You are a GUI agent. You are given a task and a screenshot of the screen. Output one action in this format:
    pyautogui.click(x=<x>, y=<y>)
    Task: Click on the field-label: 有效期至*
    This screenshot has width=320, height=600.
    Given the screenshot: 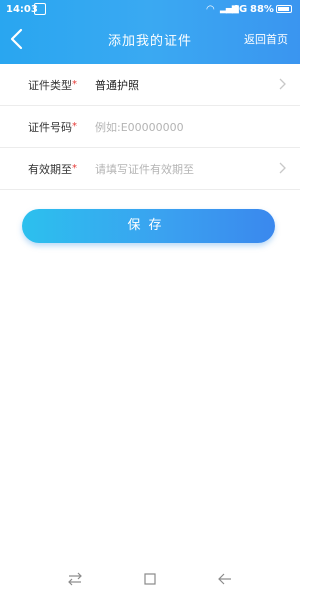 What is the action you would take?
    pyautogui.click(x=52, y=169)
    